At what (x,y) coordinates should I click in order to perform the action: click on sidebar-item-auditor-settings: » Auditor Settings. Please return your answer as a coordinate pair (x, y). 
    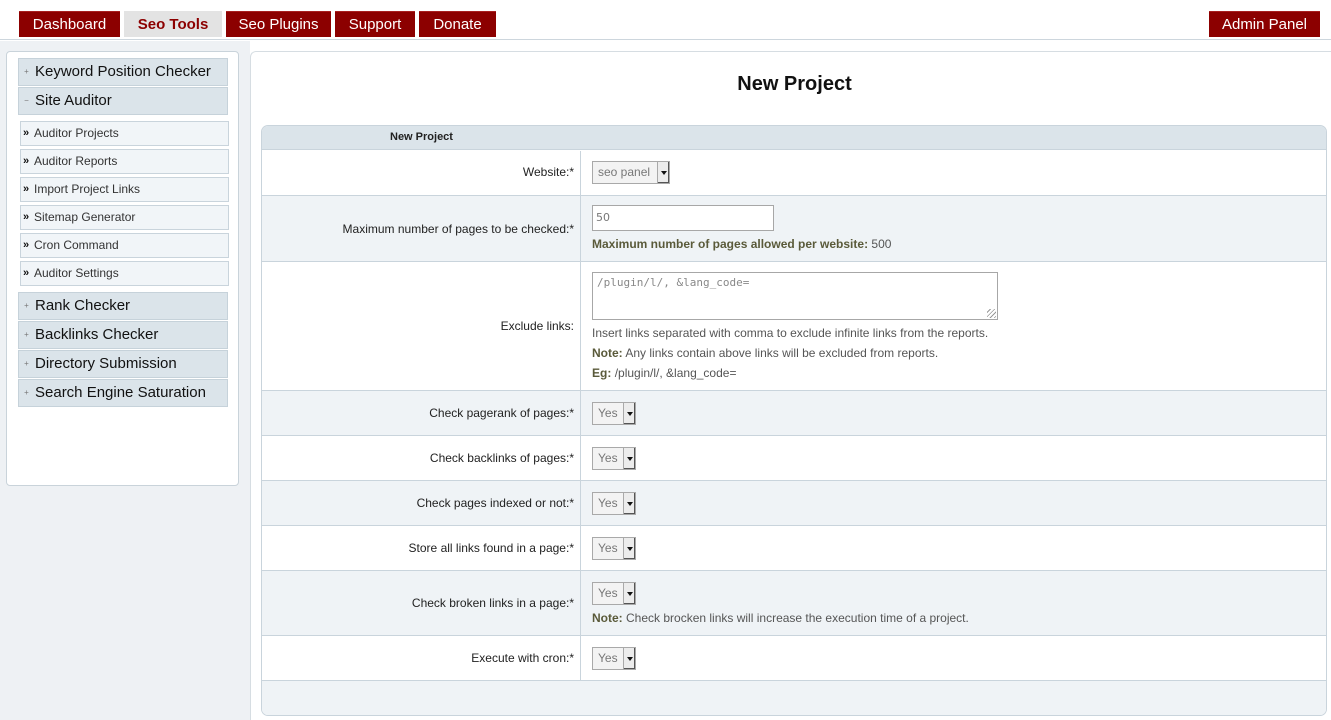
    Looking at the image, I should click on (124, 273).